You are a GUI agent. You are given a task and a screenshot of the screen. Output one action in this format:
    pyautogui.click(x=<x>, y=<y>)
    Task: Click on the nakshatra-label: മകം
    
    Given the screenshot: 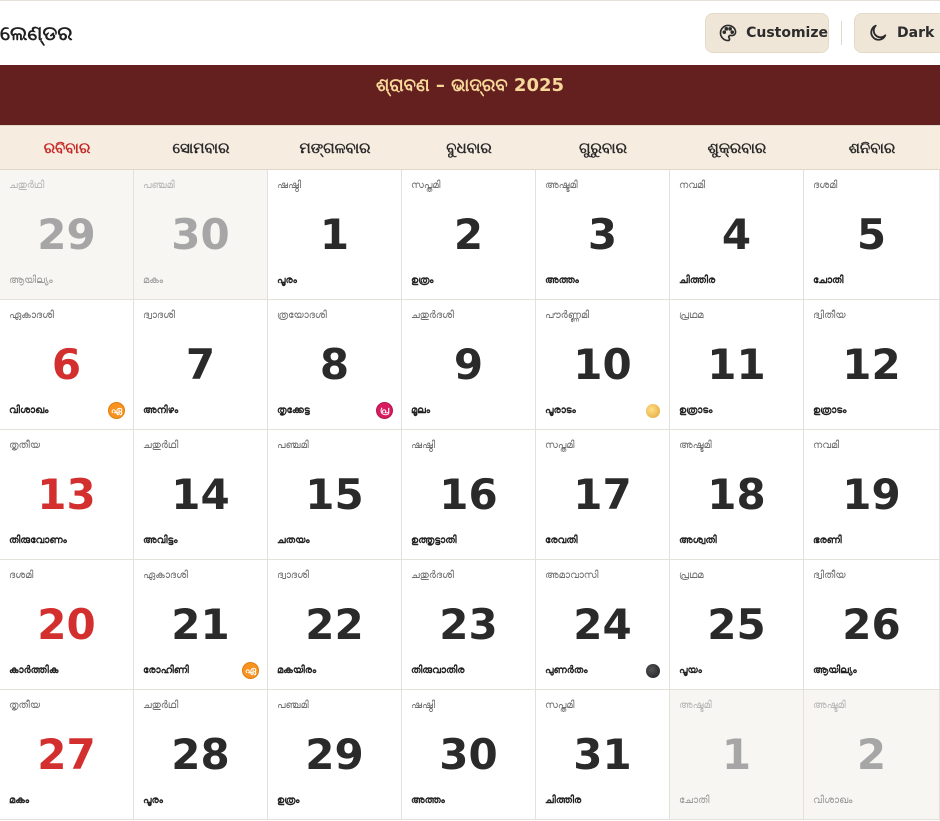 What is the action you would take?
    pyautogui.click(x=153, y=280)
    